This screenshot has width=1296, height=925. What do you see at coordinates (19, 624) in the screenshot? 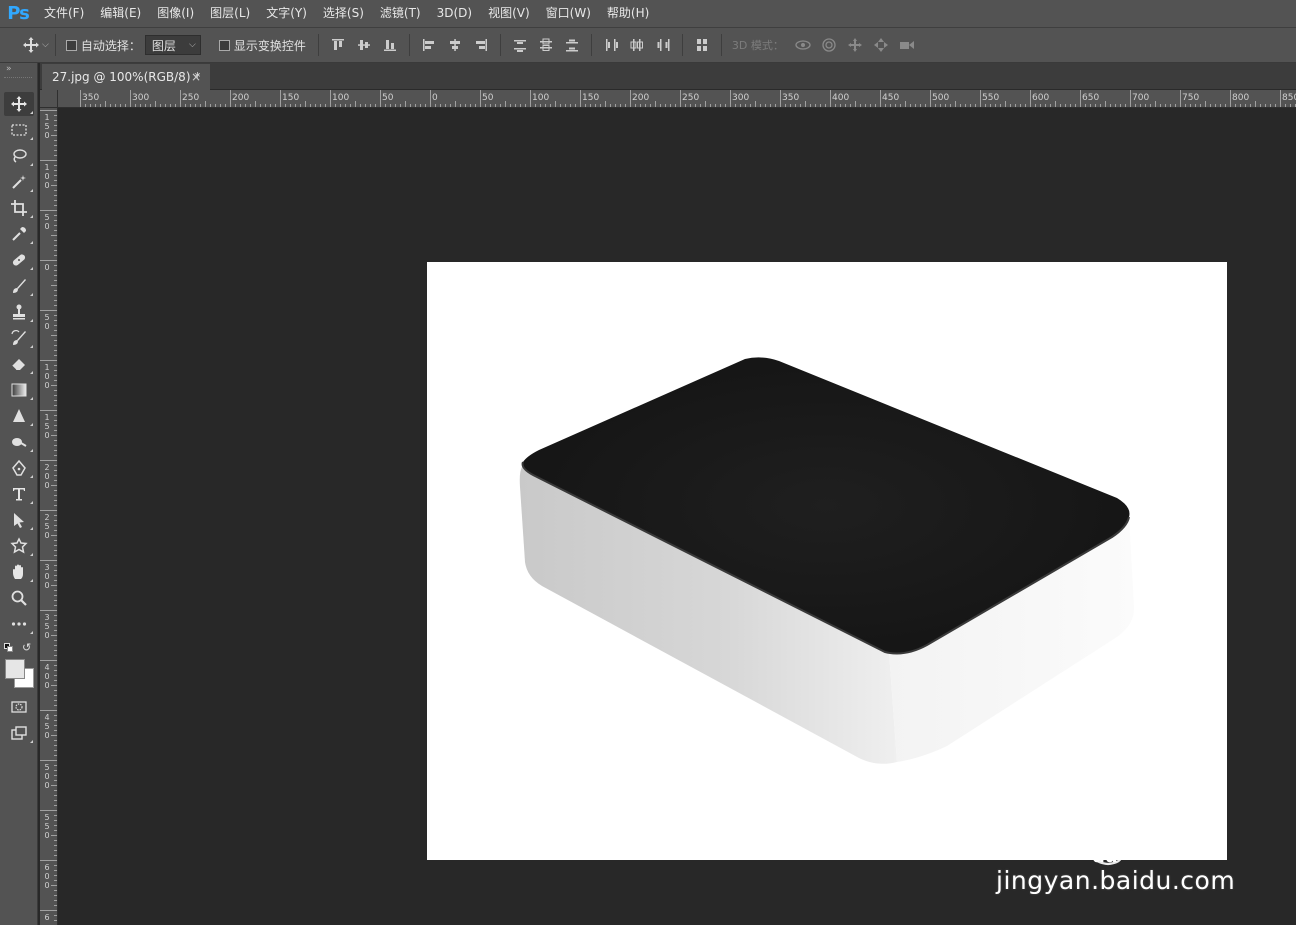
I see `more-tools` at bounding box center [19, 624].